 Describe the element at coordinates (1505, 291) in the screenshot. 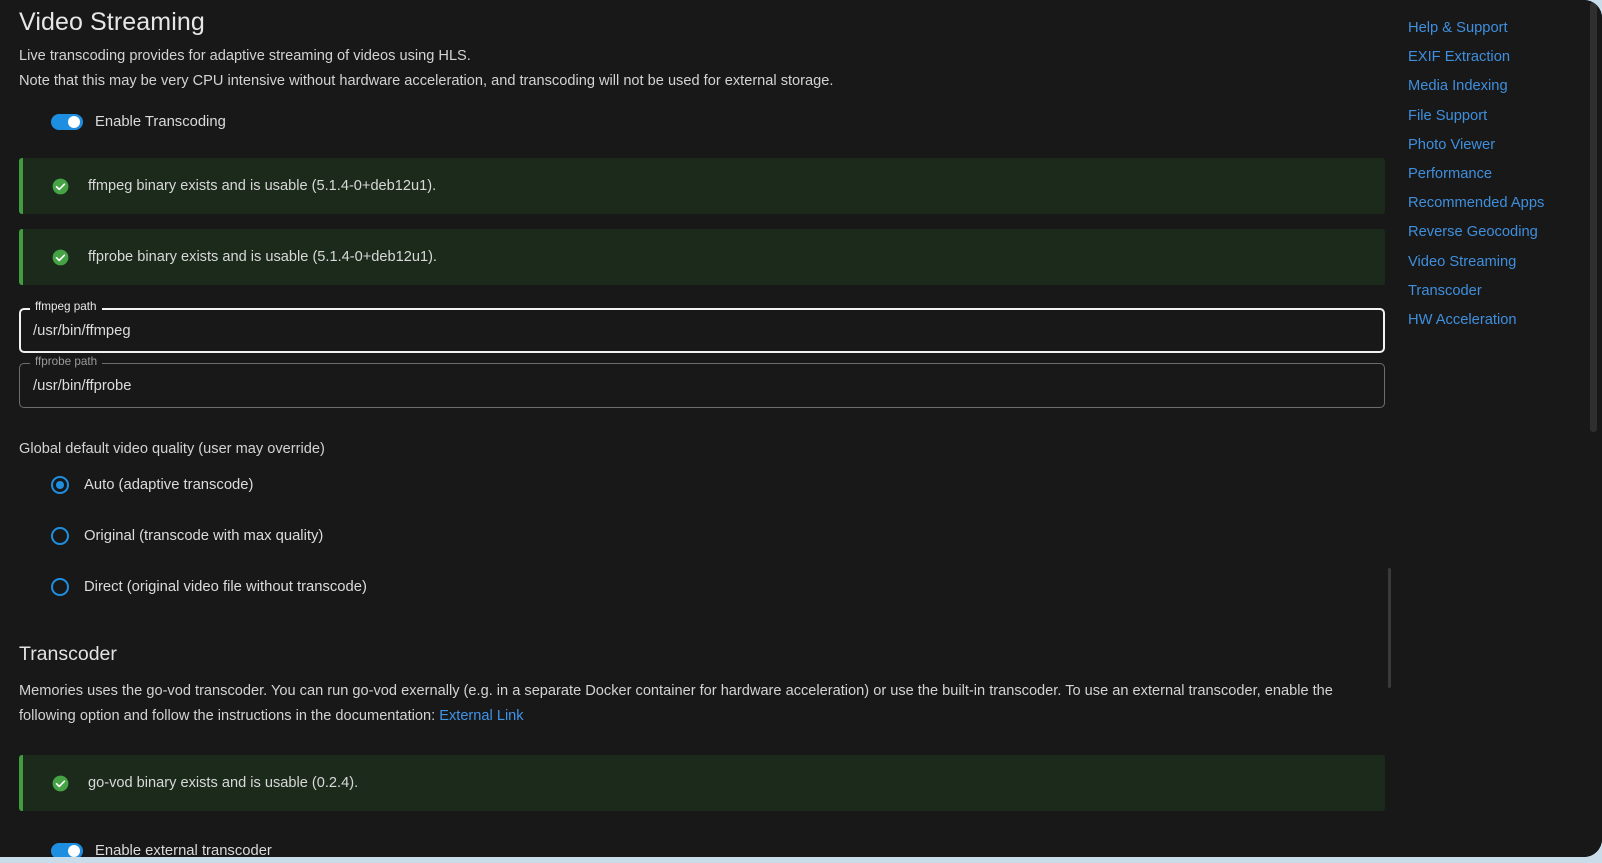

I see `nav-item-transcoder: Transcoder` at that location.